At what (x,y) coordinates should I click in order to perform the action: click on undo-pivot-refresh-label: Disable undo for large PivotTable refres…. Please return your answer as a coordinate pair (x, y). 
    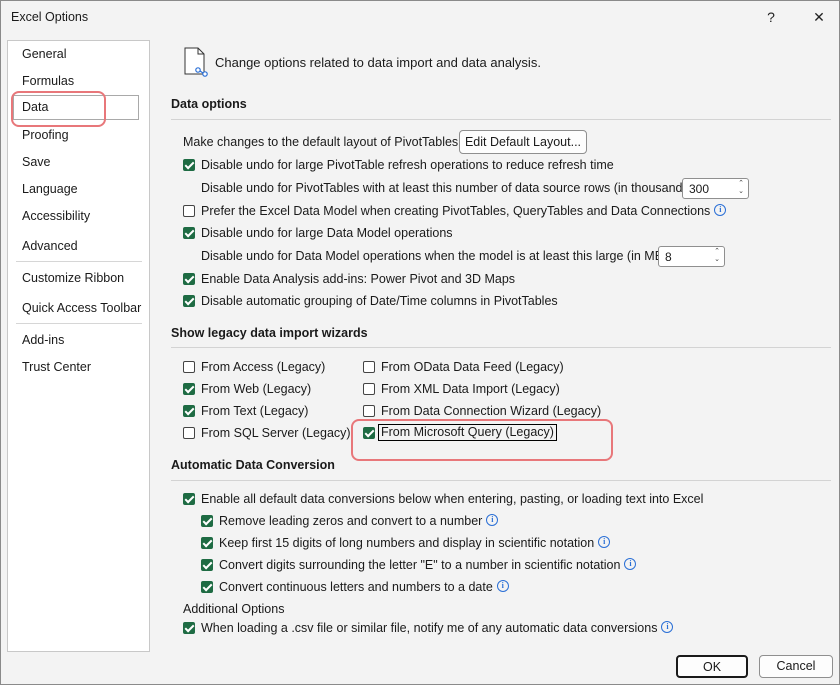
    Looking at the image, I should click on (407, 165).